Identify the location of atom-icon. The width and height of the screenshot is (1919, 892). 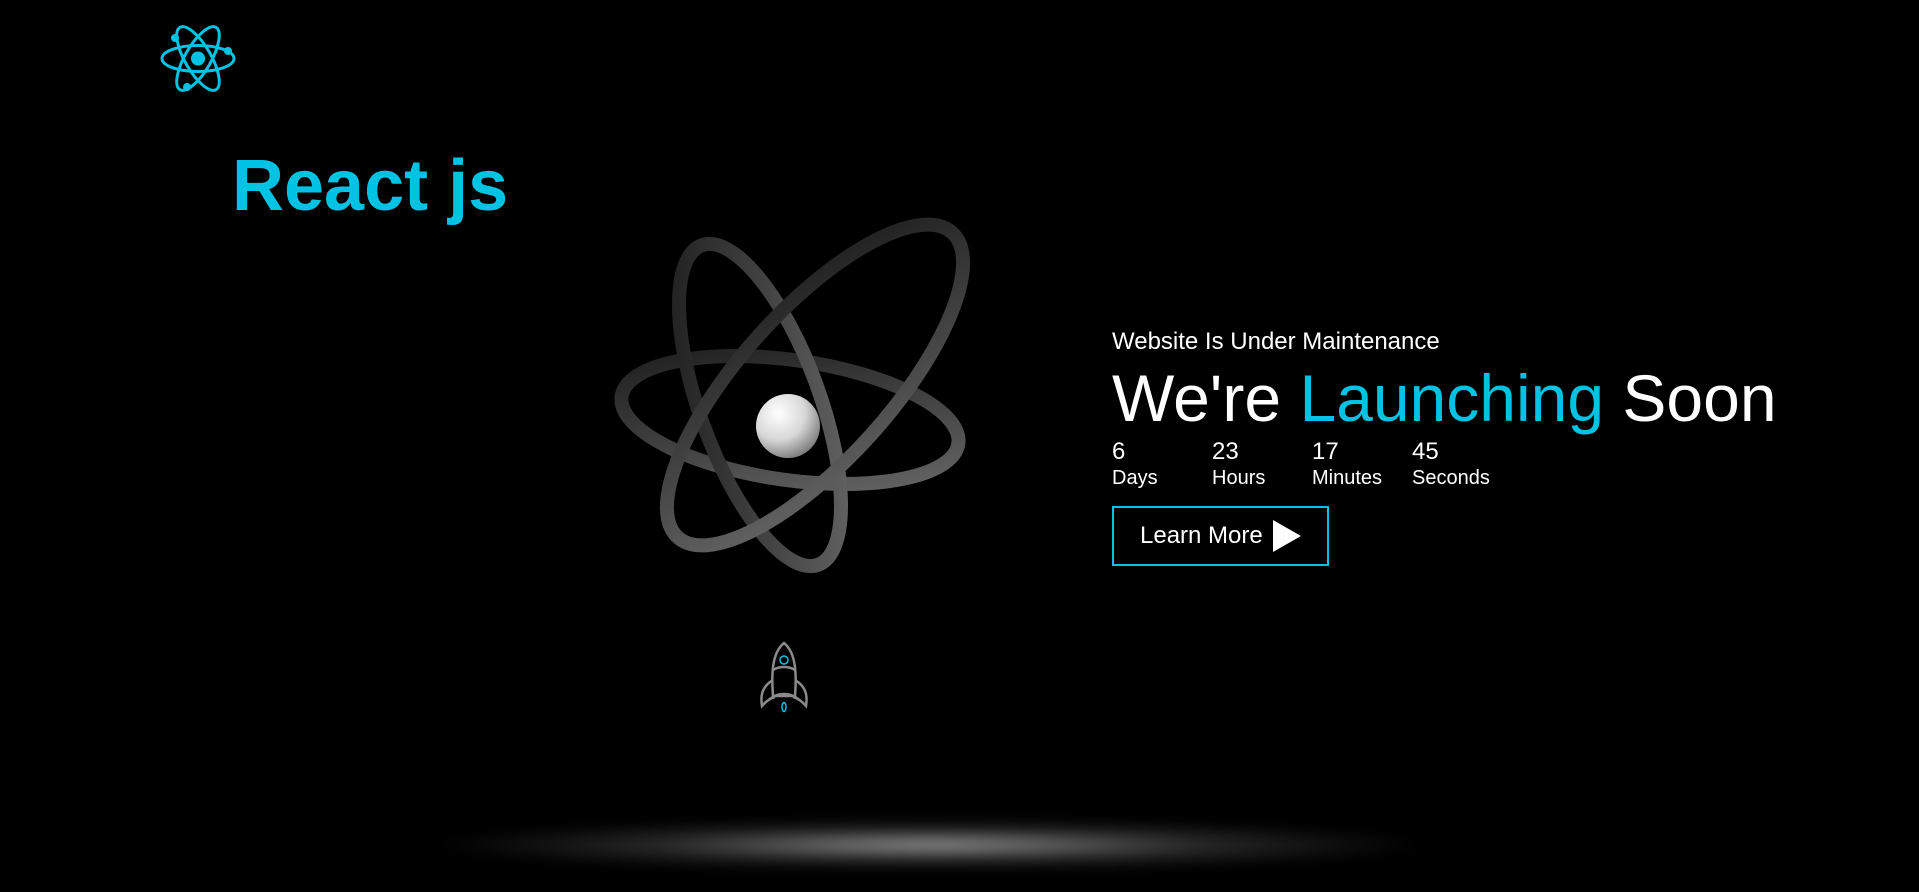
(792, 395).